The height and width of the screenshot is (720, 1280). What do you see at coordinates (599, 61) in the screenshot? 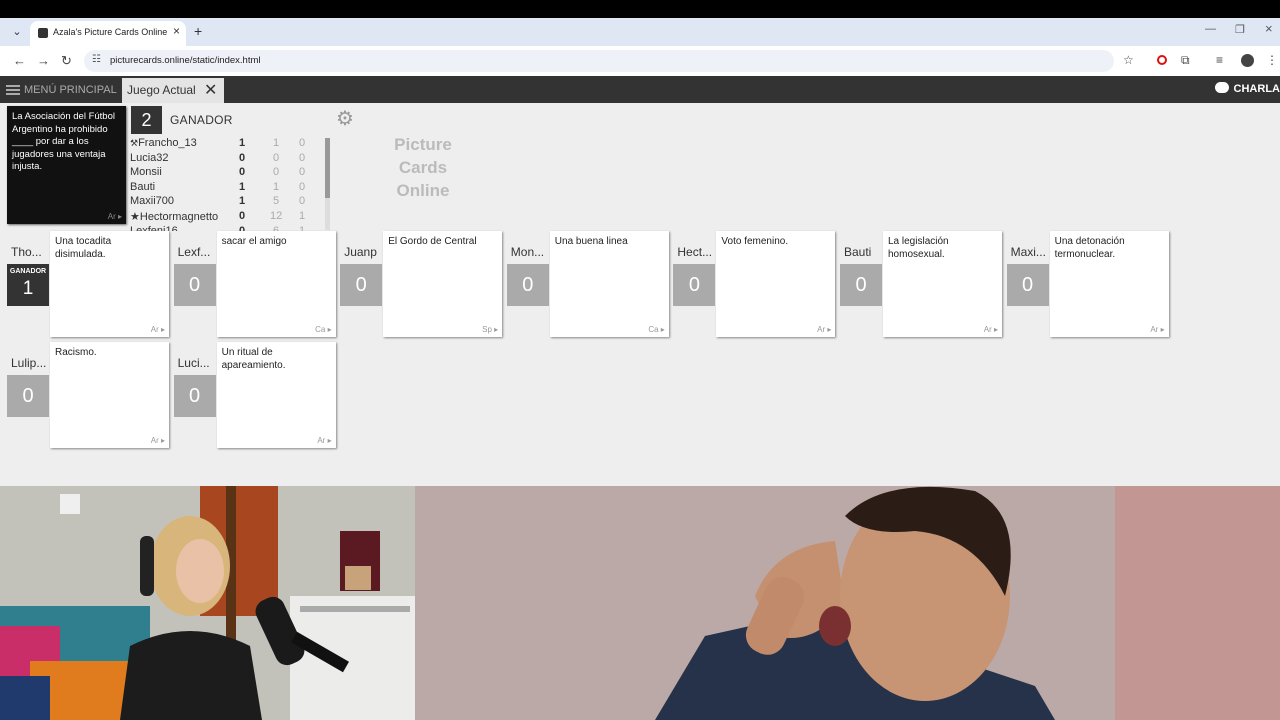
I see `address-bar: ☷ picturecards.online/static/index.html` at bounding box center [599, 61].